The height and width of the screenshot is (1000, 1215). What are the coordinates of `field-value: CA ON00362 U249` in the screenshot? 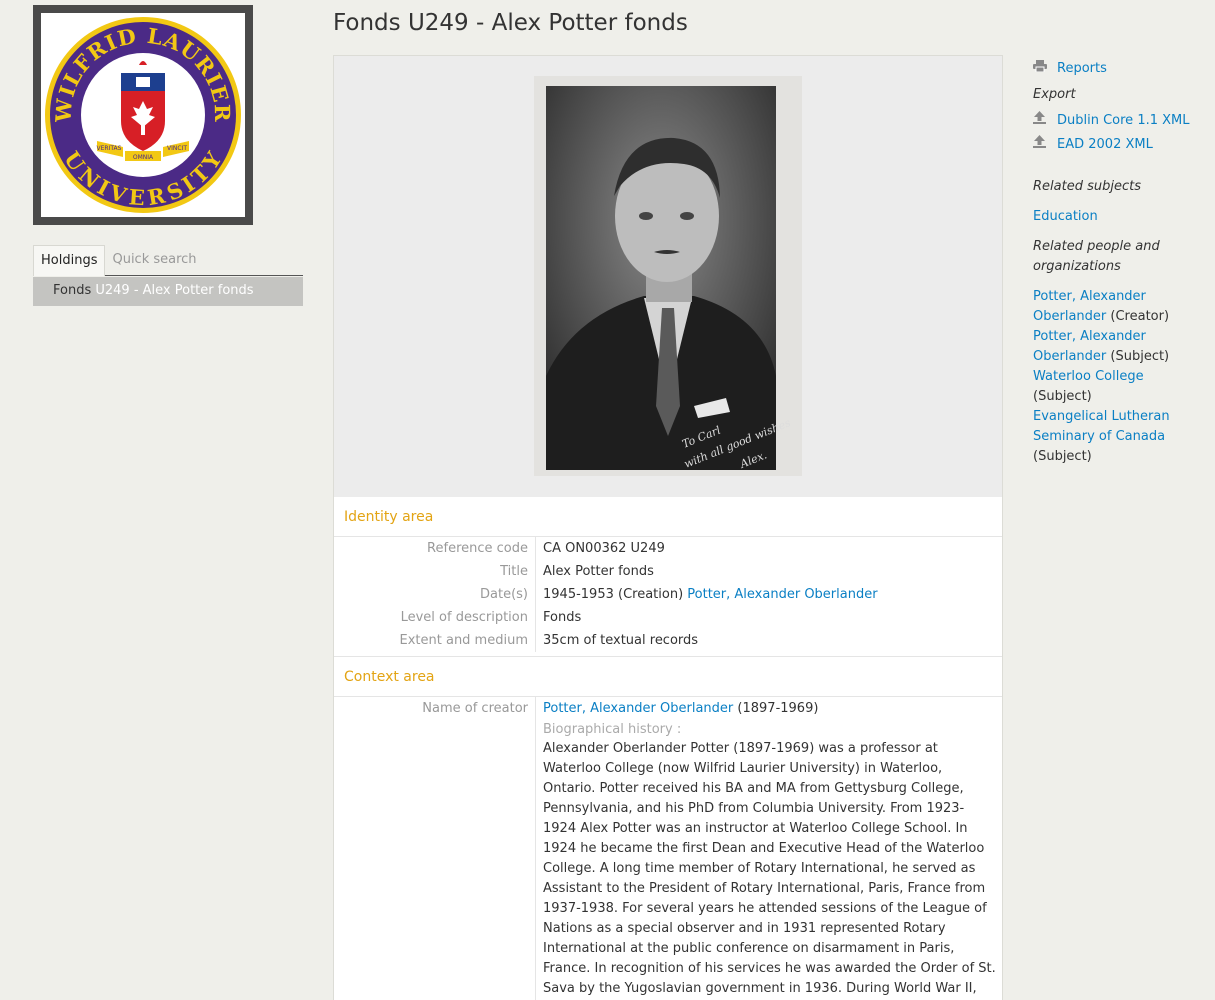 It's located at (768, 548).